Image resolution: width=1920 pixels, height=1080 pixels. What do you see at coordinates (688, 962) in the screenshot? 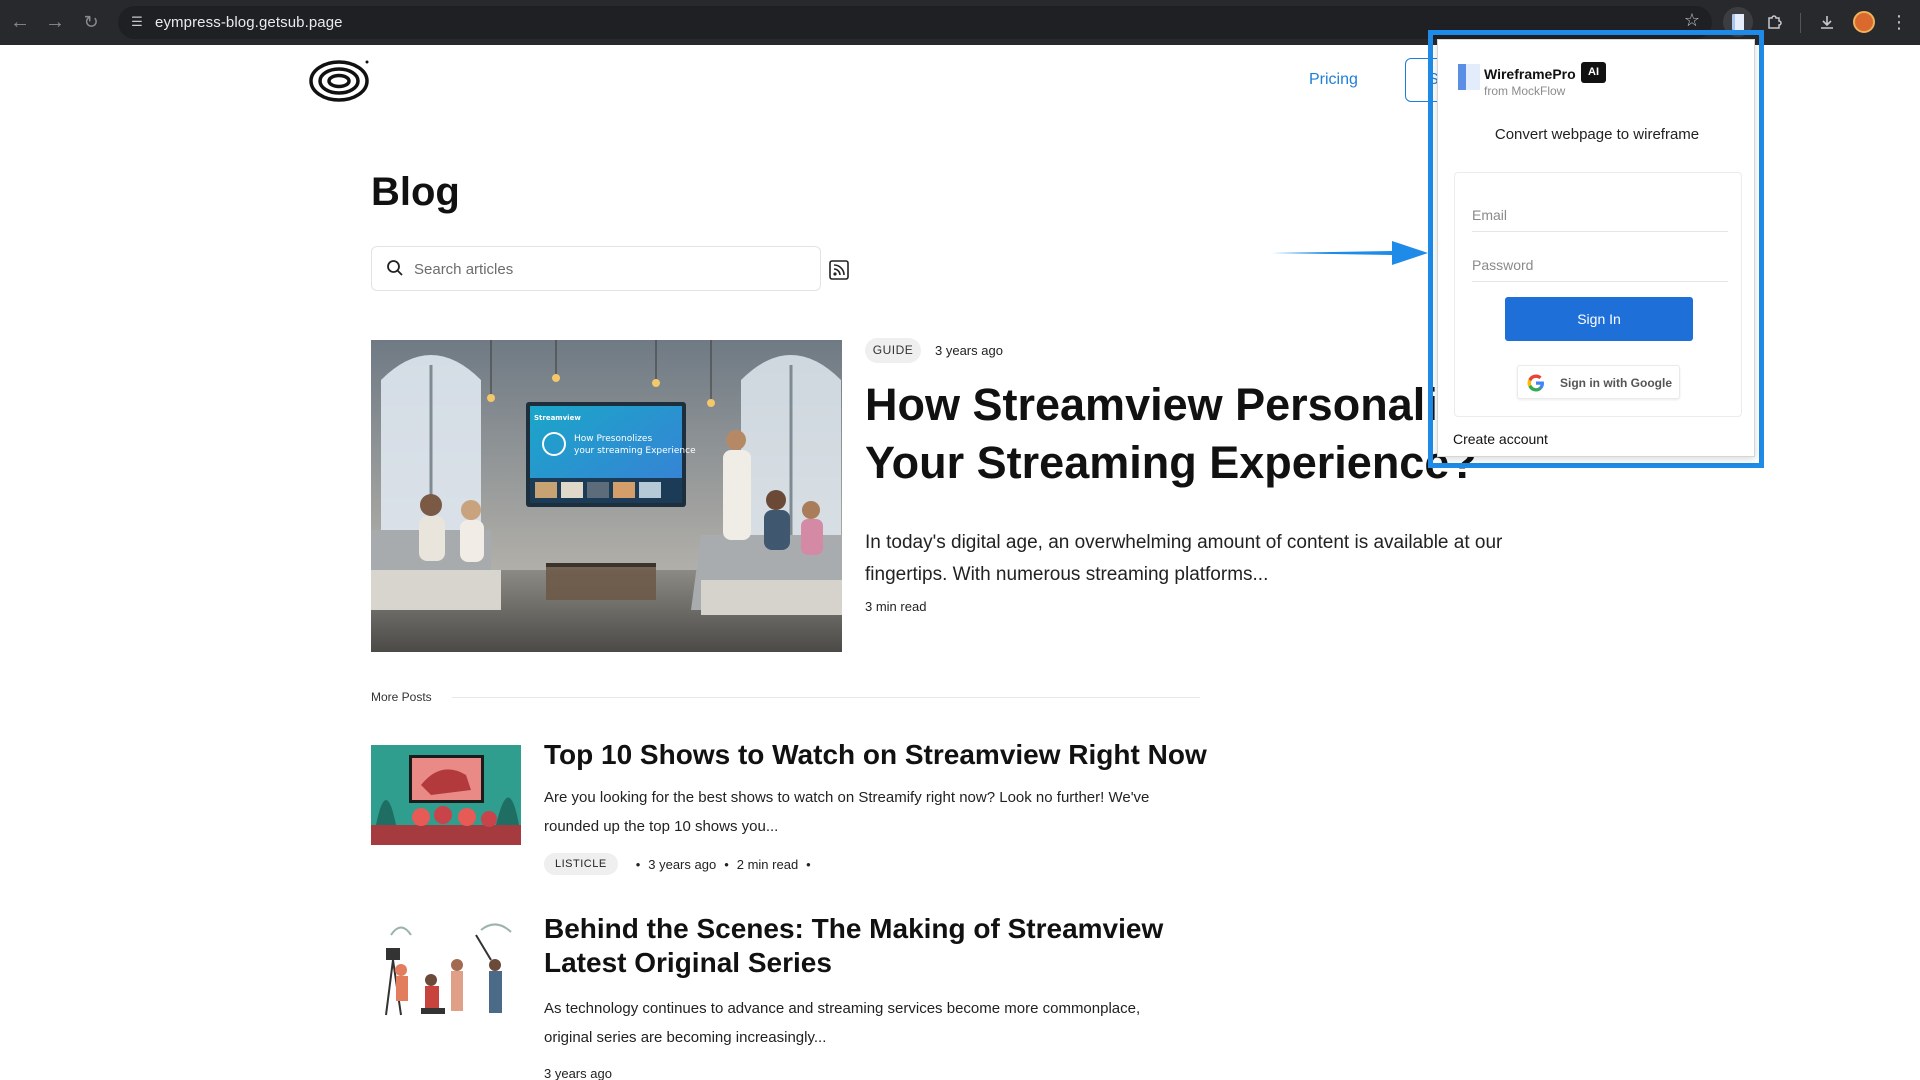
I see `post-title-line2: Latest Original Series` at bounding box center [688, 962].